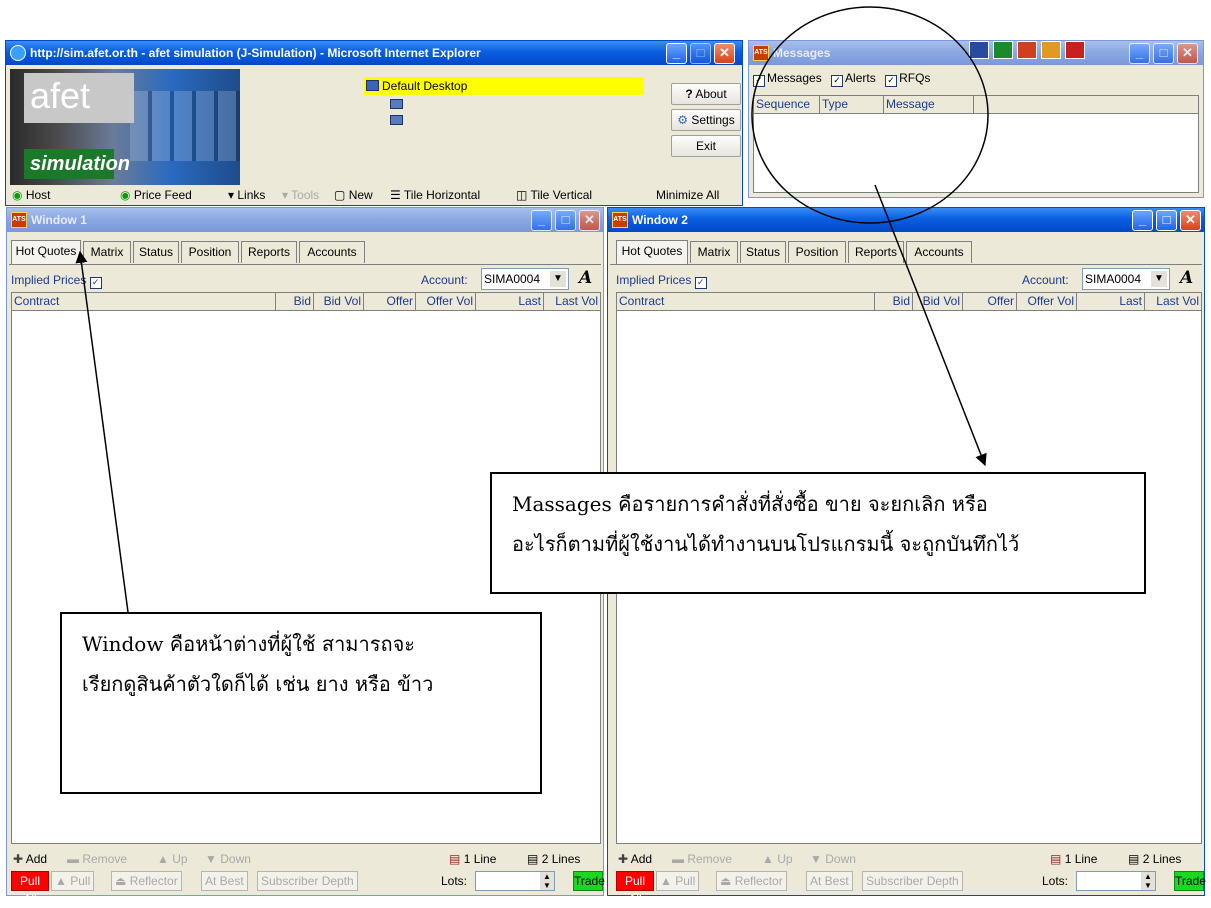  I want to click on messages-arrow, so click(930, 325).